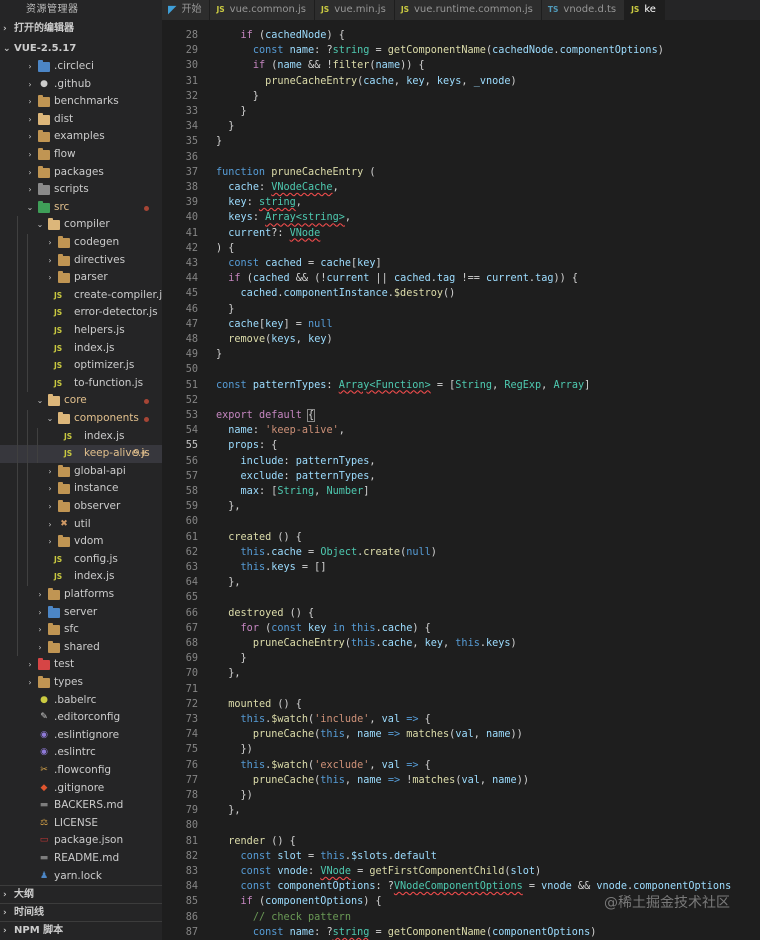  I want to click on tree-item: › flow, so click(81, 155).